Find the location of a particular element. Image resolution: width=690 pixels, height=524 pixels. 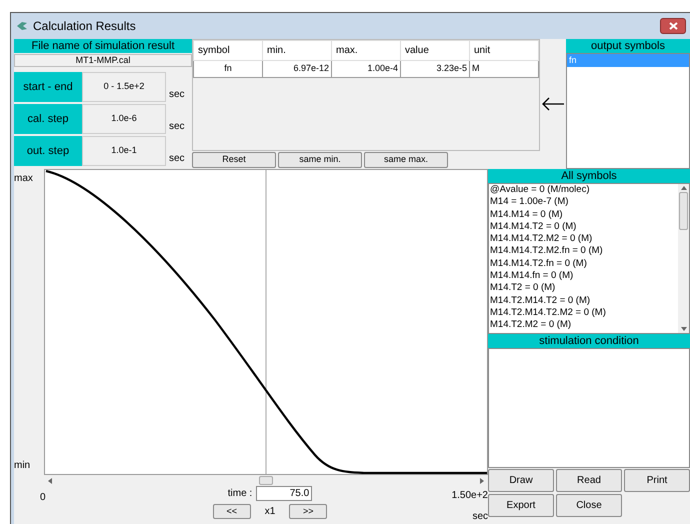

list-item: M14.T2.M2 = 0 (M) is located at coordinates (583, 325).